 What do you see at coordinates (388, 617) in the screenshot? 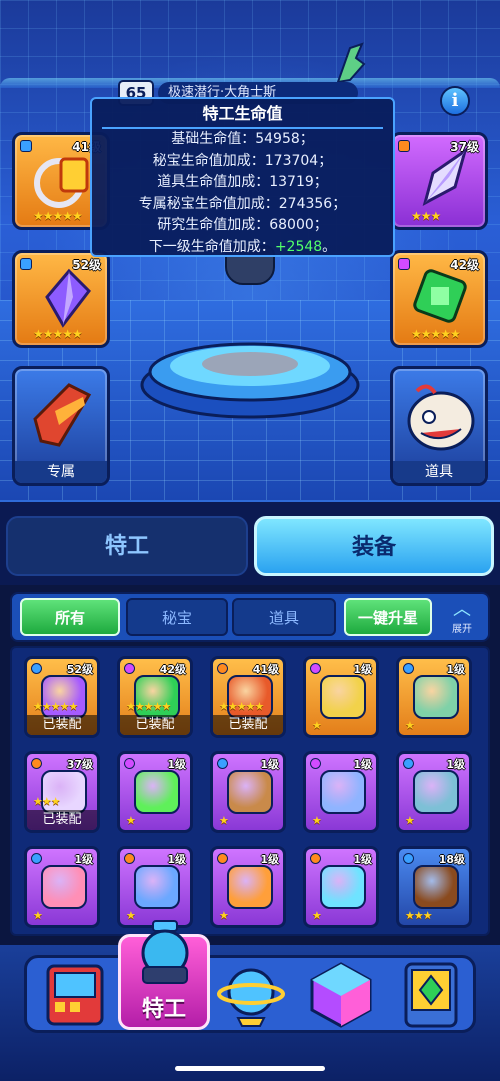
I see `upgrade-all-button: 一键升星` at bounding box center [388, 617].